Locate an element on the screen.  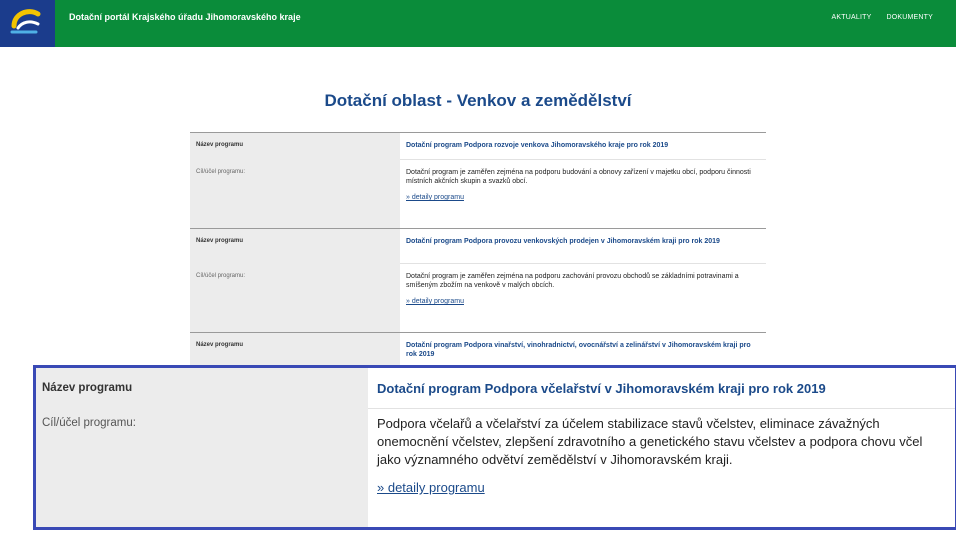
logo is located at coordinates (27, 23).